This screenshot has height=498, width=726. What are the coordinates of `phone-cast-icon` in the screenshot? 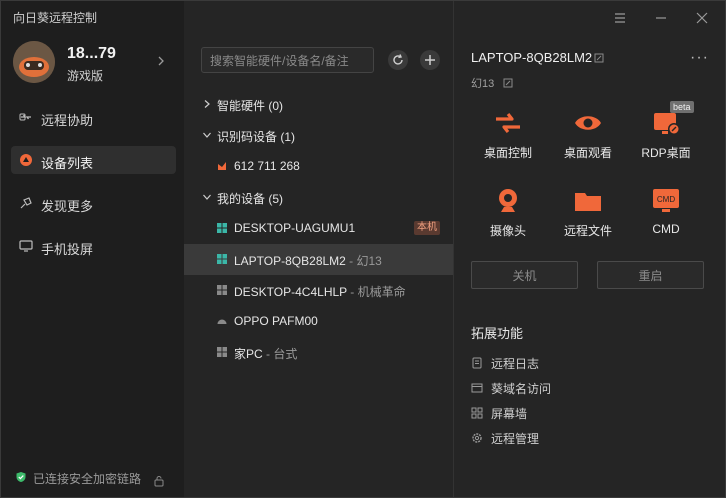 It's located at (26, 246).